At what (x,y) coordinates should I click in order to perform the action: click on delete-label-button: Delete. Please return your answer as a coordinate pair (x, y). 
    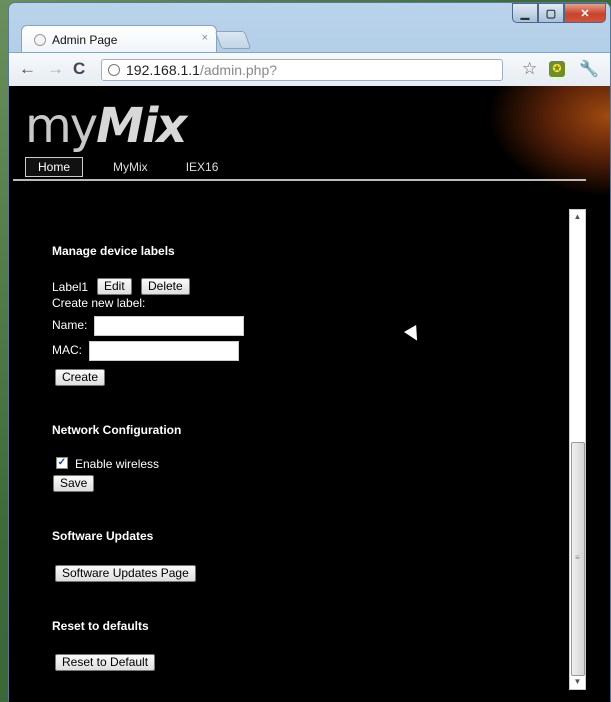
    Looking at the image, I should click on (165, 286).